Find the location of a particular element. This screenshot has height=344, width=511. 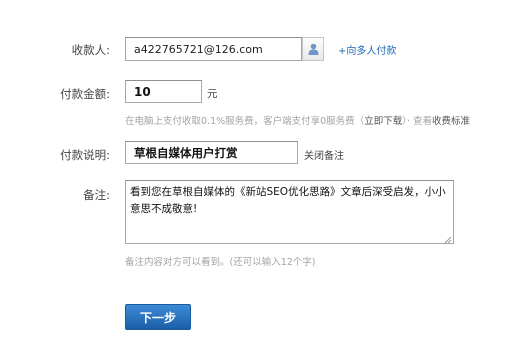

payee-input is located at coordinates (213, 49).